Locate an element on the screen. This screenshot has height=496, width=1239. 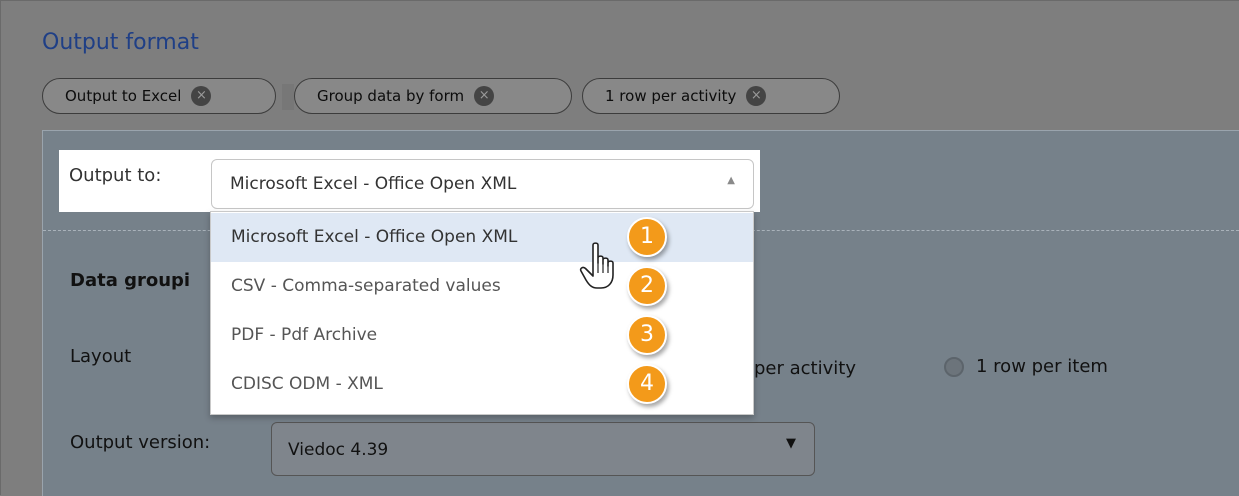
caret-down-icon: ▼ is located at coordinates (791, 443).